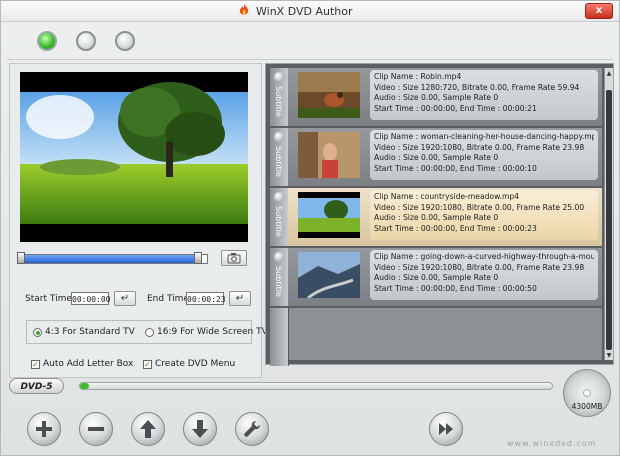  I want to click on capacity-used-fill, so click(85, 386).